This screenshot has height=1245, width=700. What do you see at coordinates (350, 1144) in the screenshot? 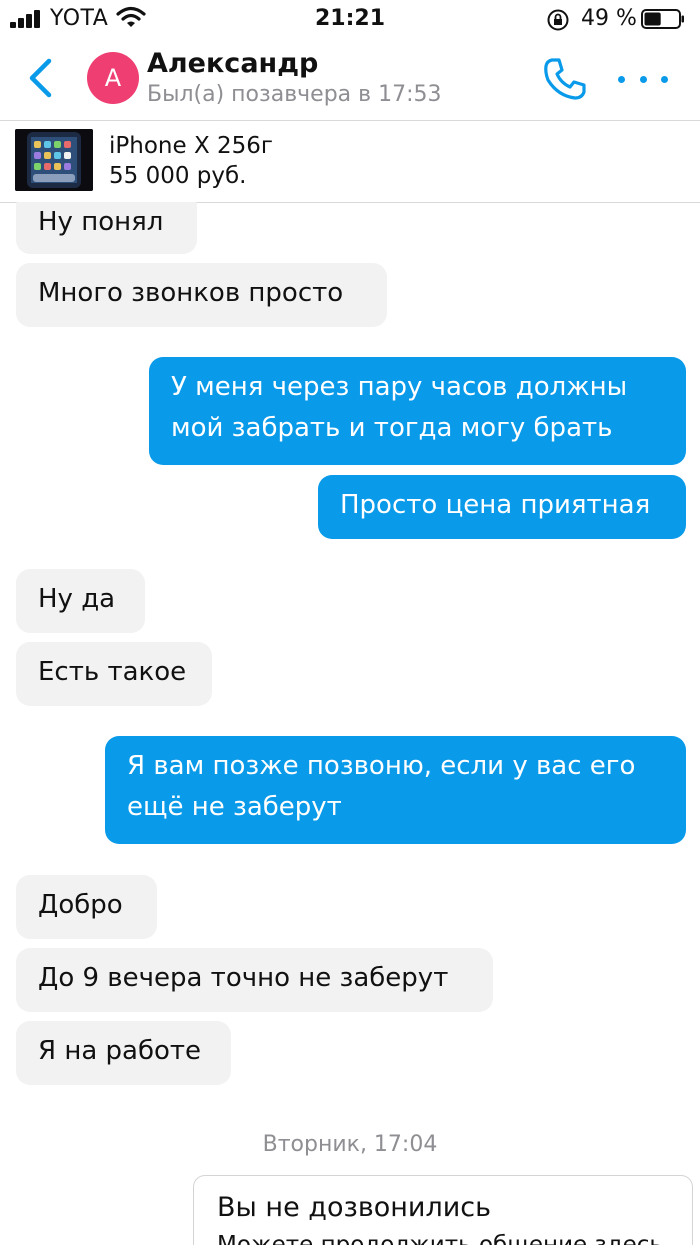
I see `date-separator: Вторник, 17:04` at bounding box center [350, 1144].